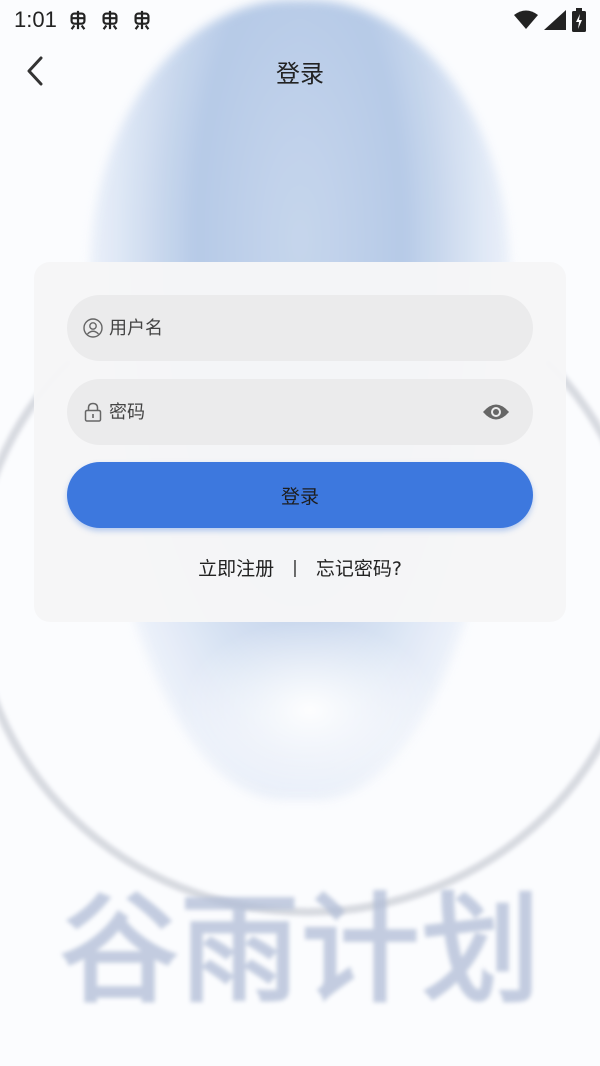  I want to click on logo-char: 计, so click(360, 950).